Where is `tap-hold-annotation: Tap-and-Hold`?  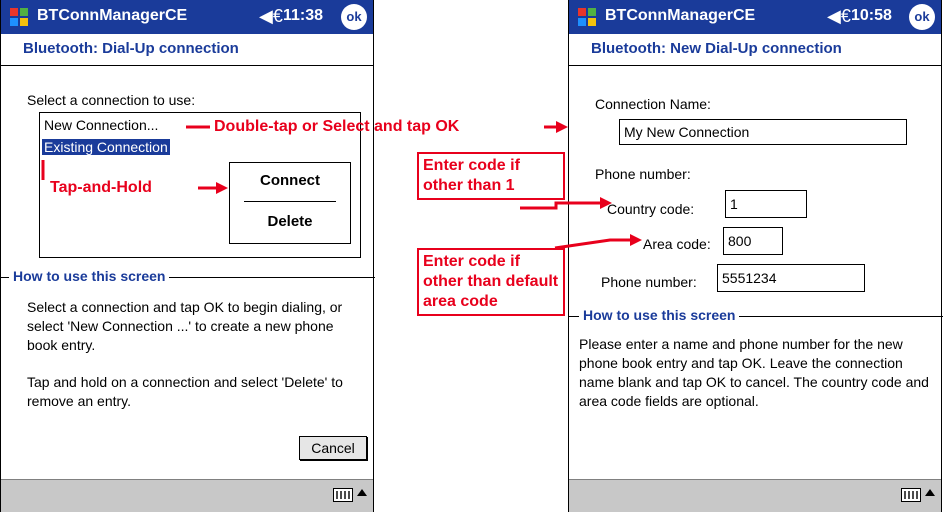 tap-hold-annotation: Tap-and-Hold is located at coordinates (101, 187).